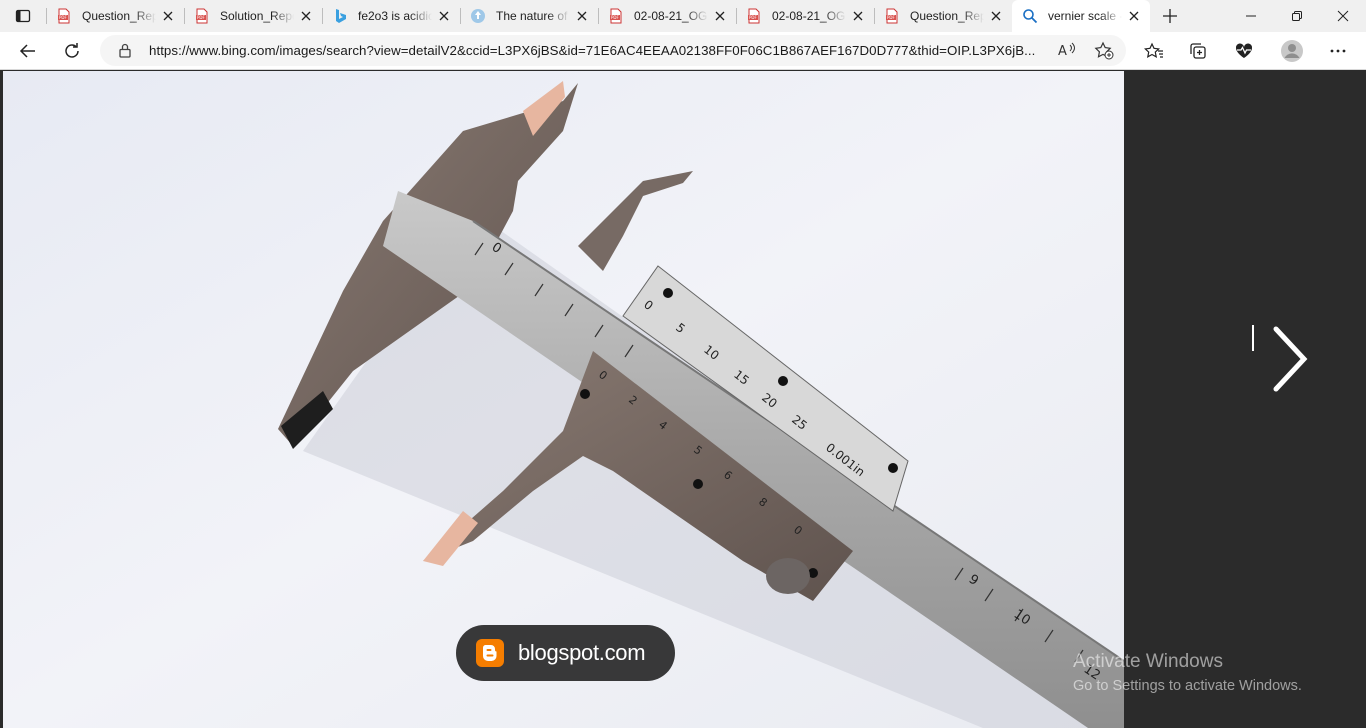 This screenshot has width=1366, height=728. Describe the element at coordinates (478, 16) in the screenshot. I see `globe-icon` at that location.